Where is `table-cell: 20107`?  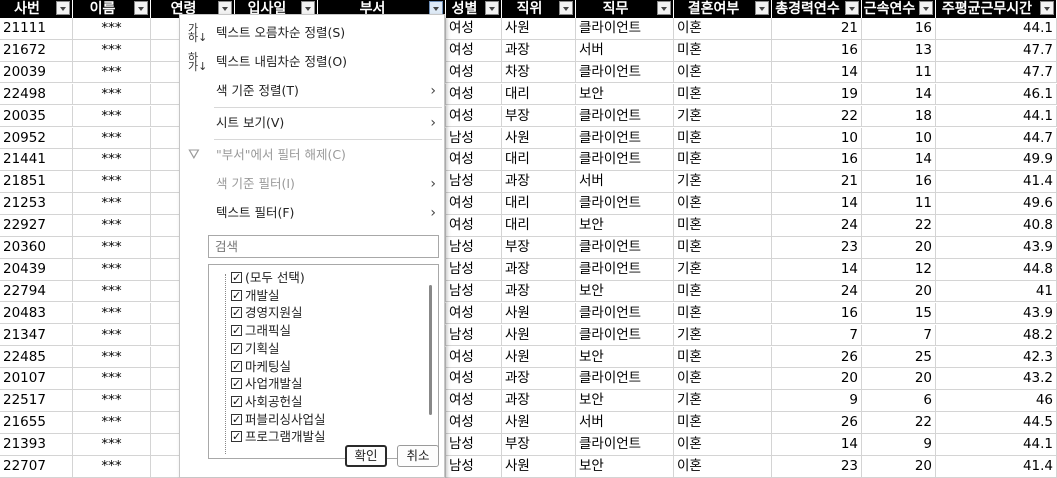 table-cell: 20107 is located at coordinates (36, 379).